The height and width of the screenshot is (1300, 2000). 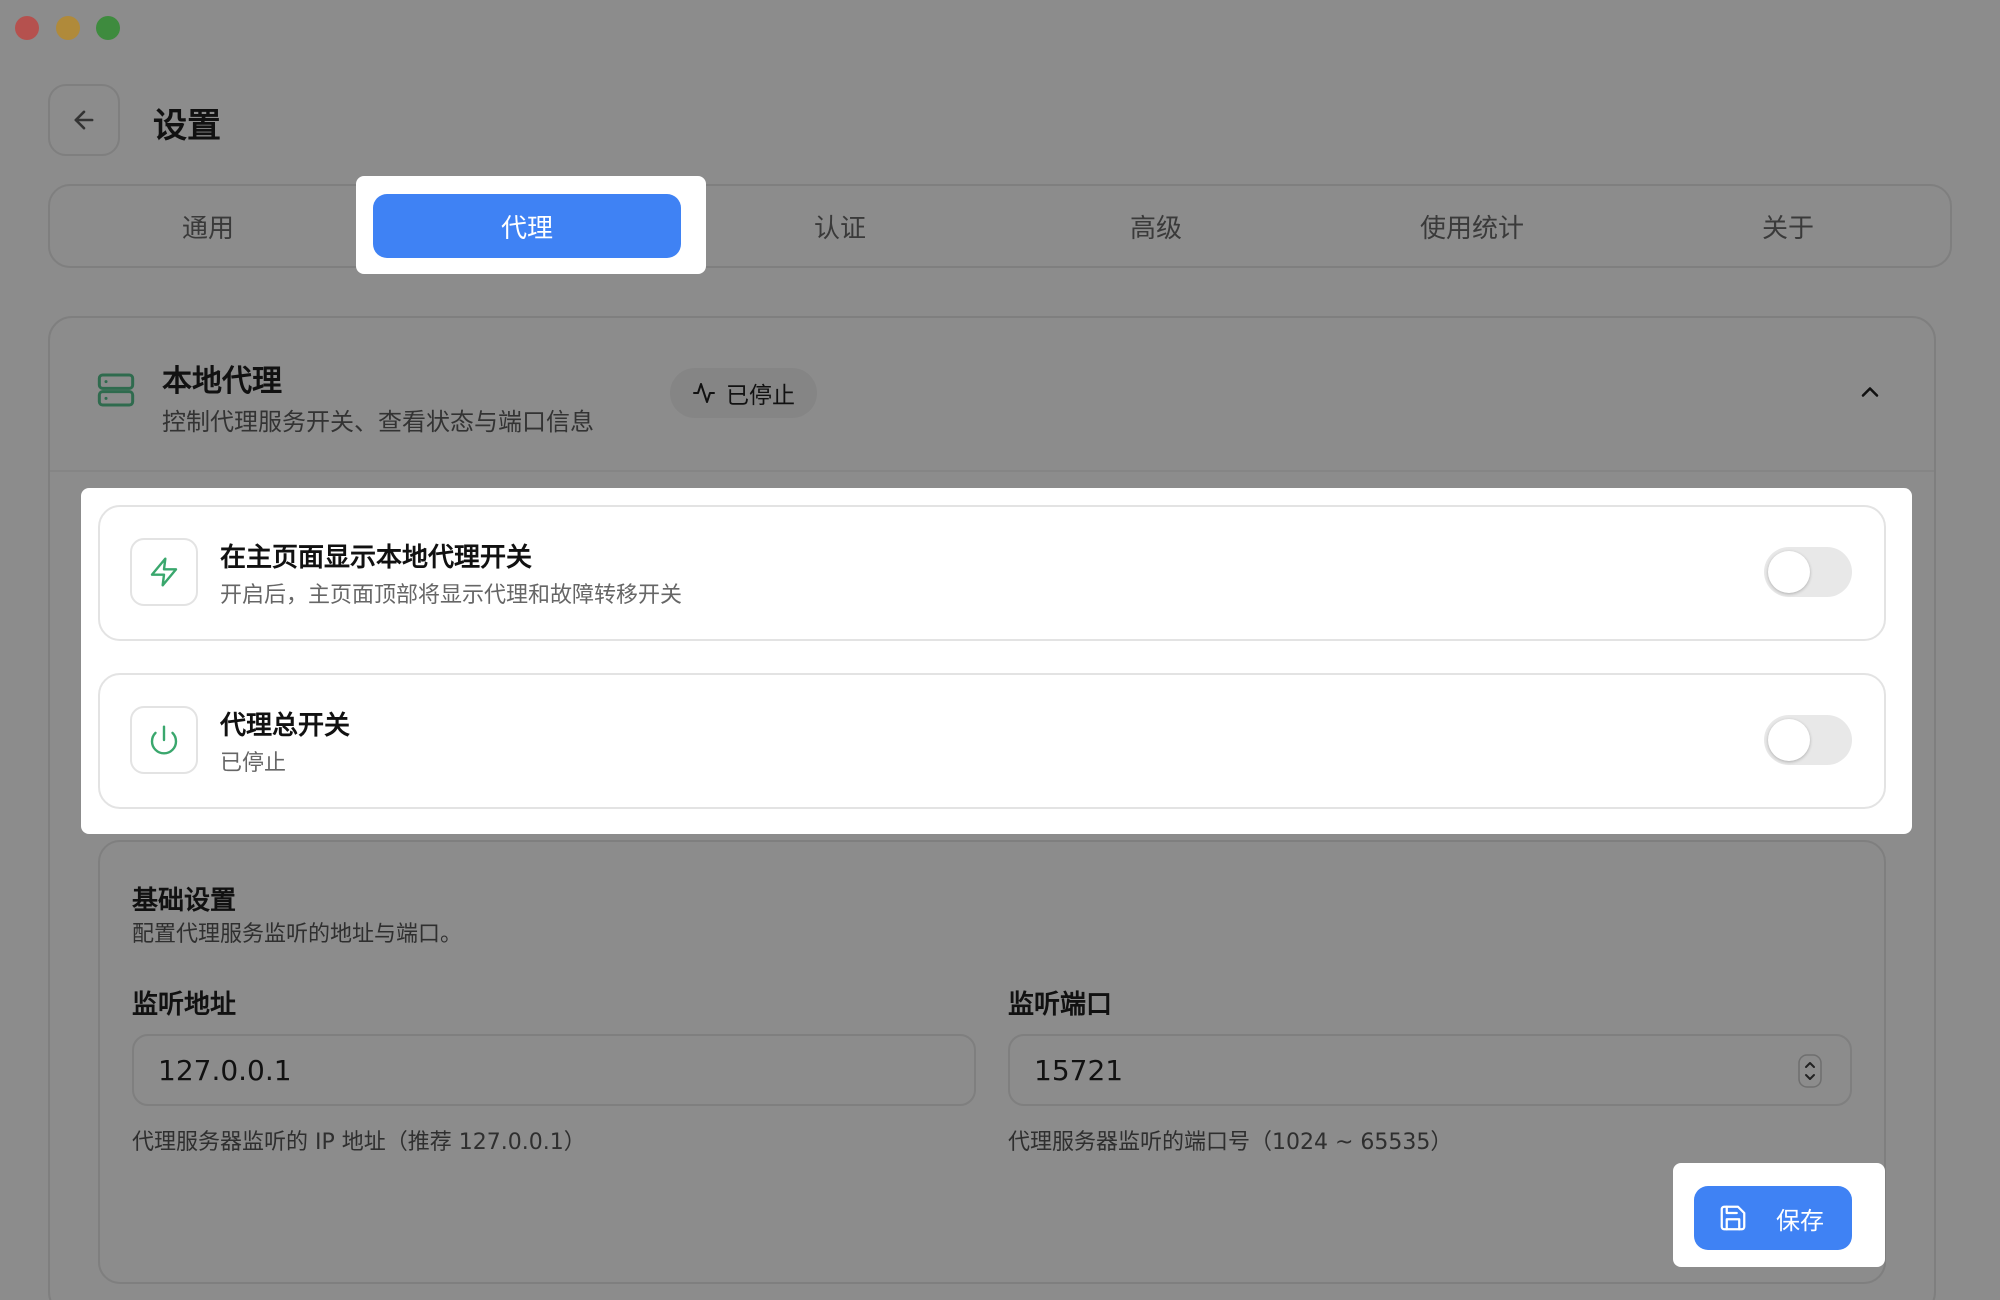 I want to click on listen-port-label: 监听端口, so click(x=1060, y=1005).